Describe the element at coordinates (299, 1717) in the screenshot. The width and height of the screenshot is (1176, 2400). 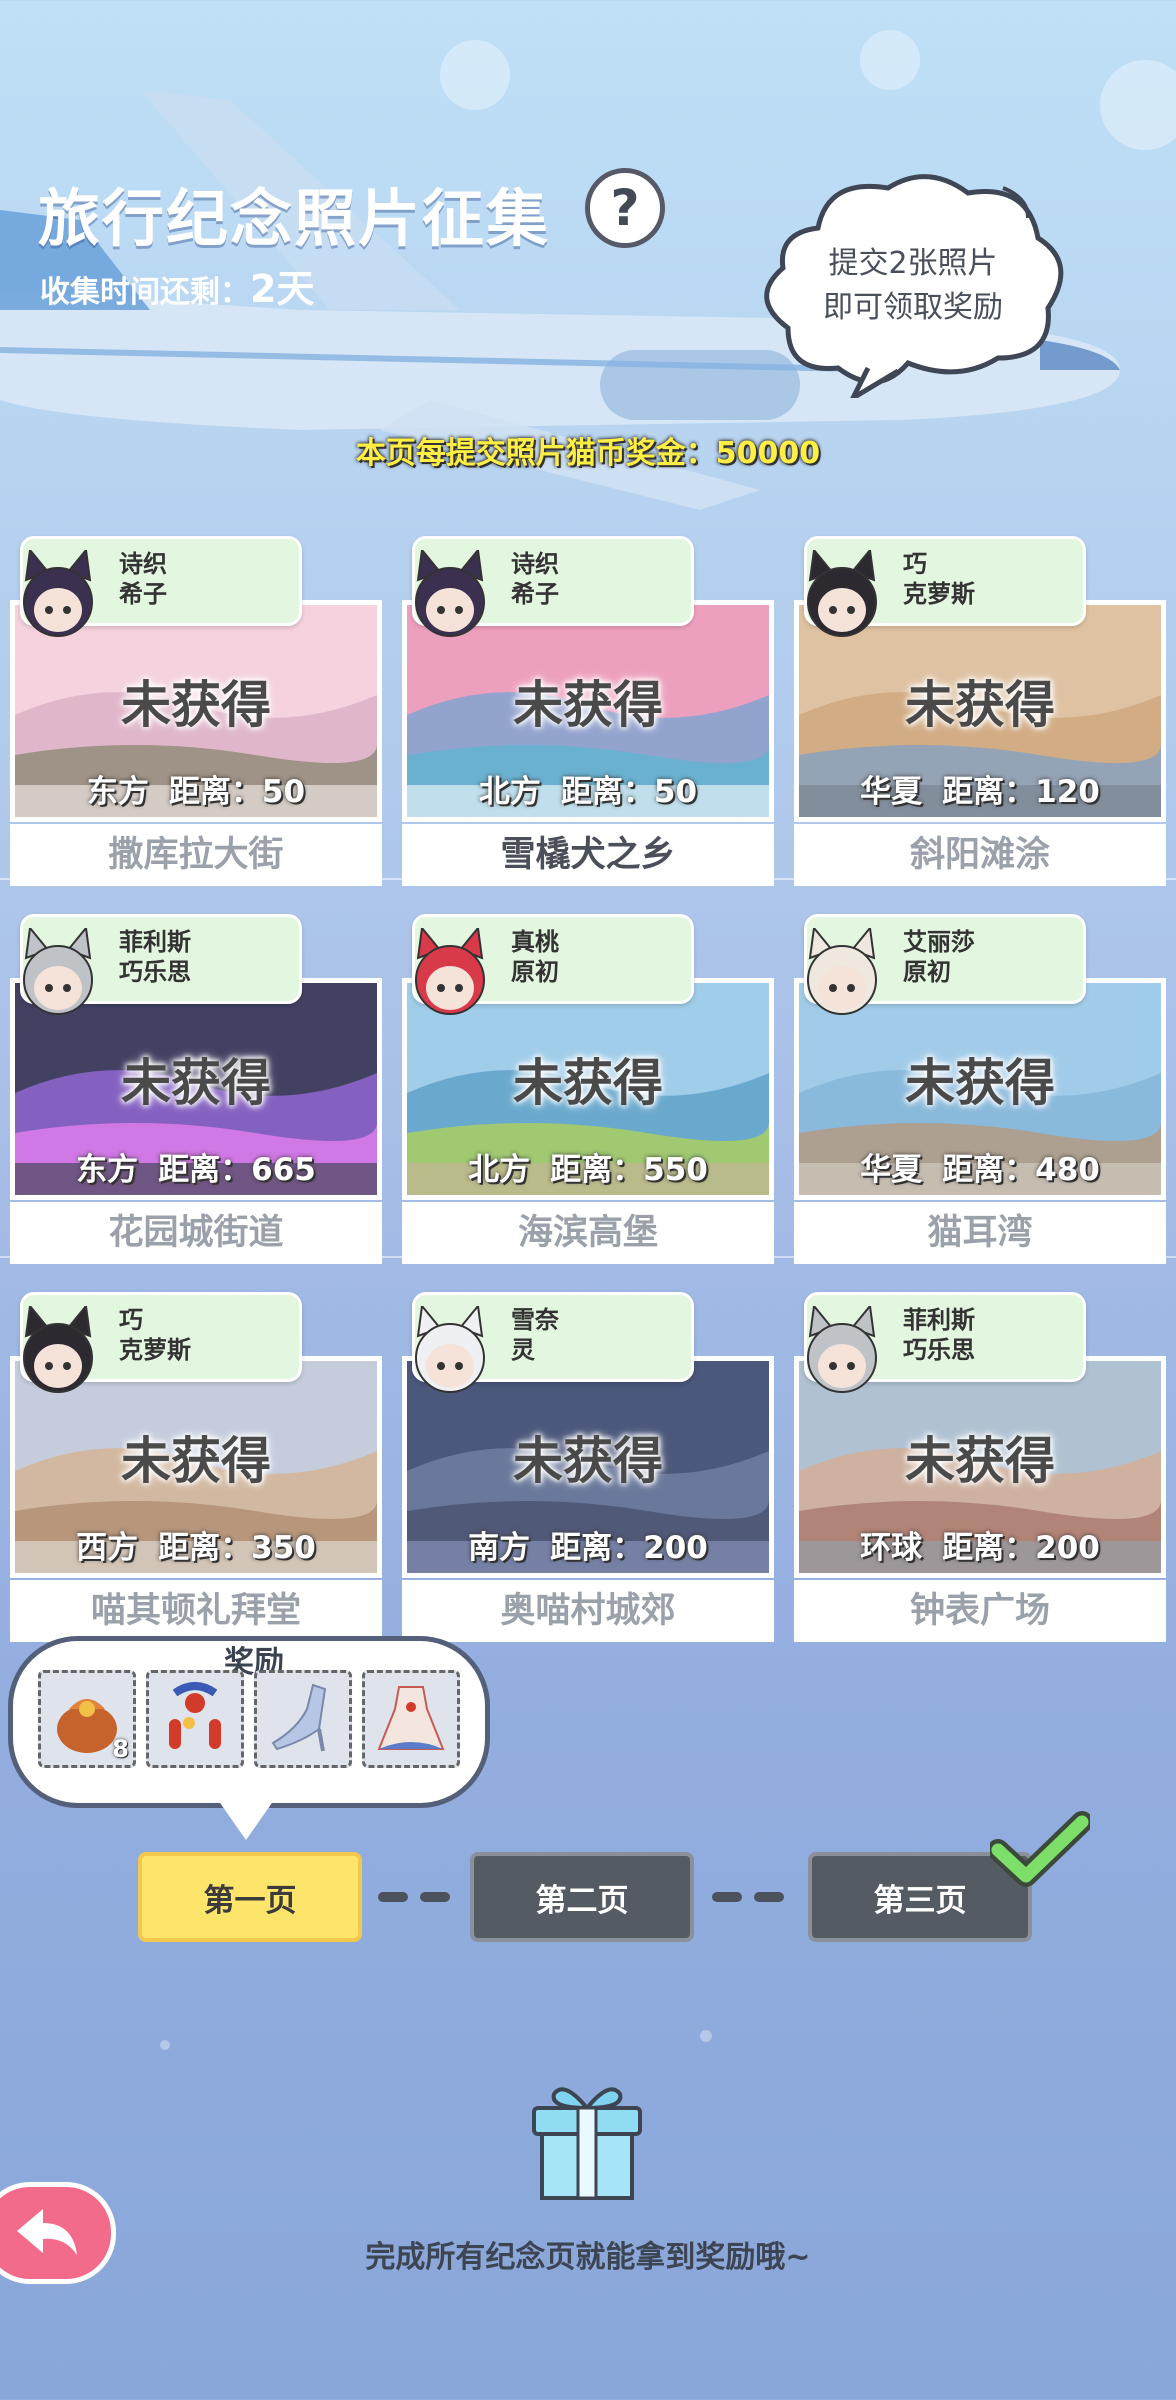
I see `crystal-shoe-icon` at that location.